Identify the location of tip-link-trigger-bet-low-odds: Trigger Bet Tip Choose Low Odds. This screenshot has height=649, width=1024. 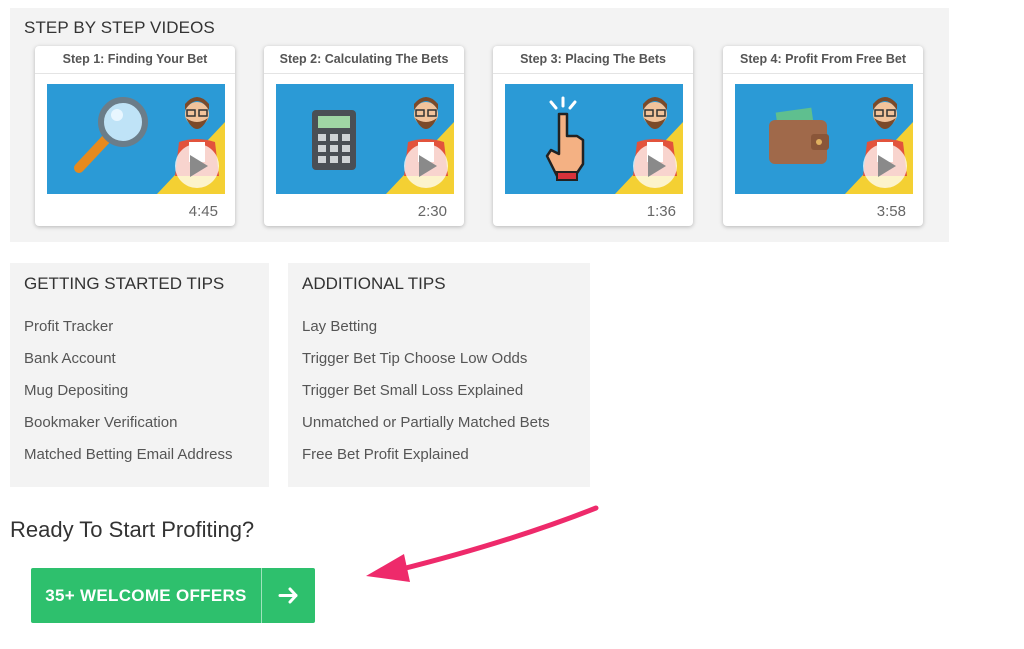
(426, 366).